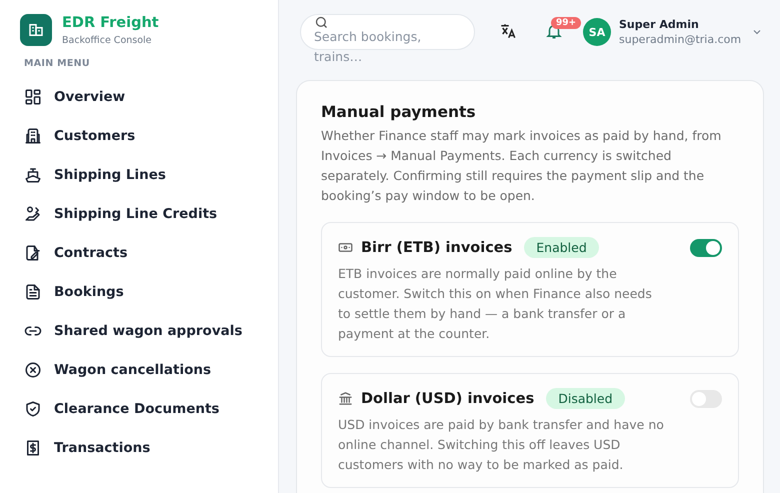 The width and height of the screenshot is (780, 493). Describe the element at coordinates (33, 291) in the screenshot. I see `document-icon` at that location.